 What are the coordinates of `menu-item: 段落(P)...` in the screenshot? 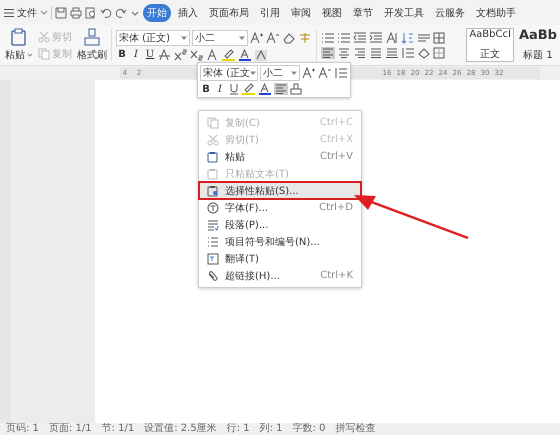 It's located at (280, 224).